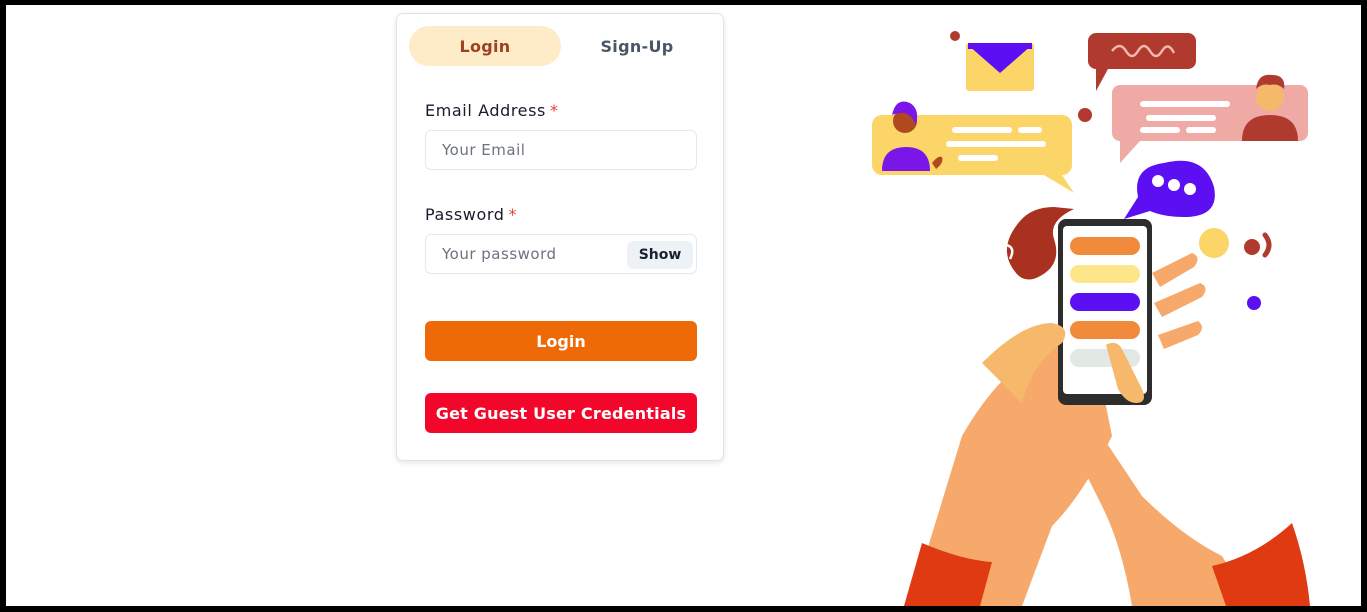  What do you see at coordinates (561, 341) in the screenshot?
I see `login-button: Login` at bounding box center [561, 341].